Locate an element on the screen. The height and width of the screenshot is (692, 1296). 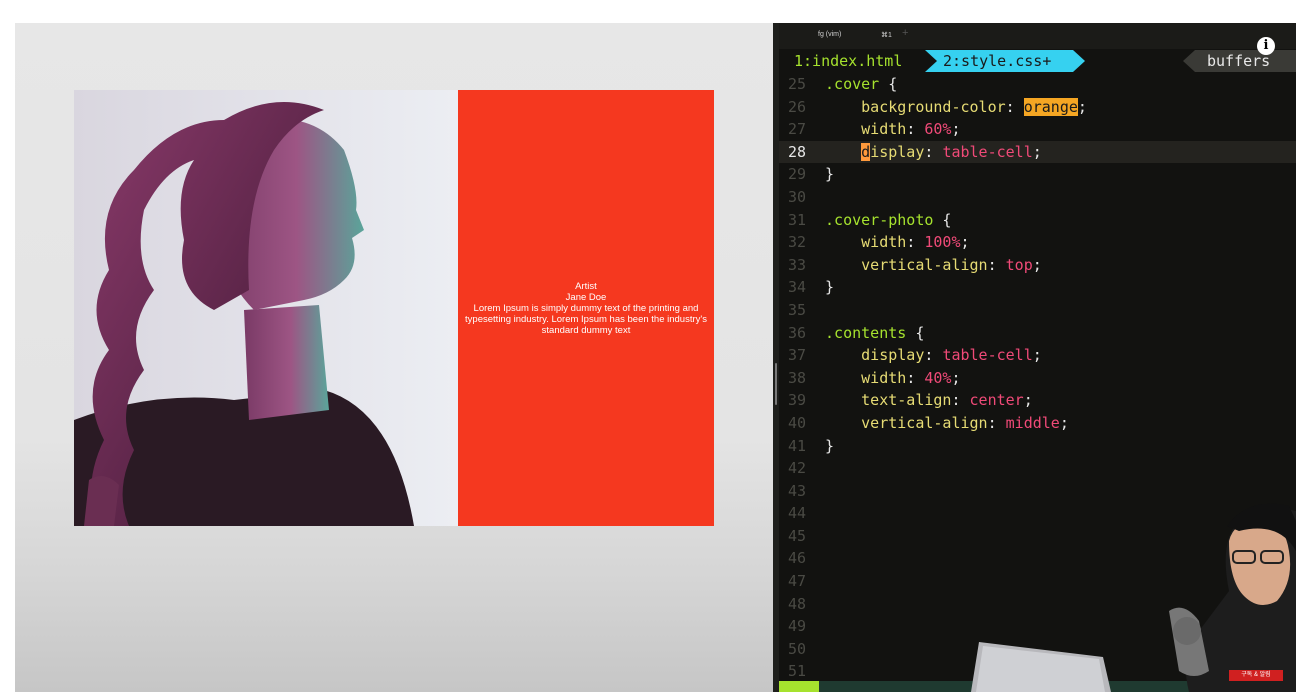
line-text: text-align: center; is located at coordinates (947, 400).